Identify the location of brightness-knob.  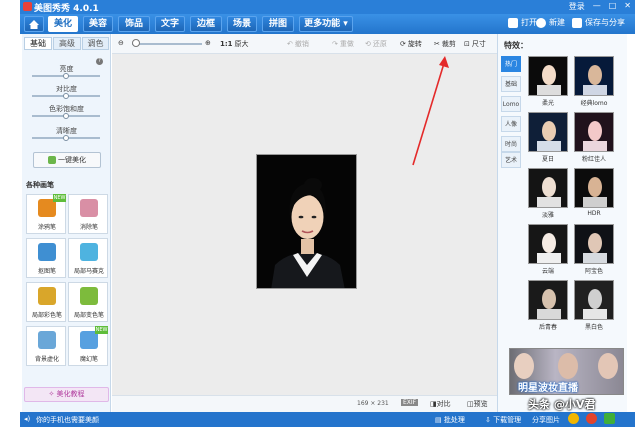
(66, 76).